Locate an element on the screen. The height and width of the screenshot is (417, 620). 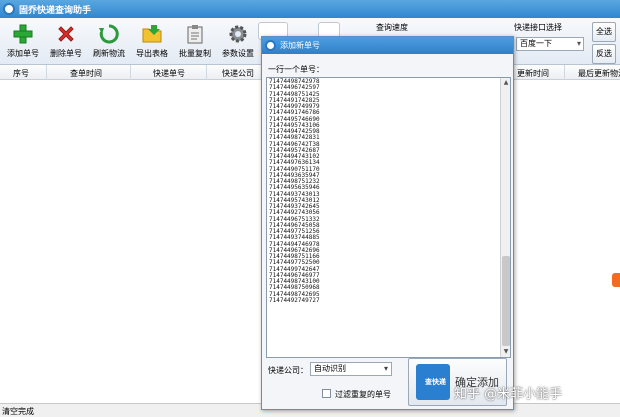
col-index: 序号 is located at coordinates (21, 73).